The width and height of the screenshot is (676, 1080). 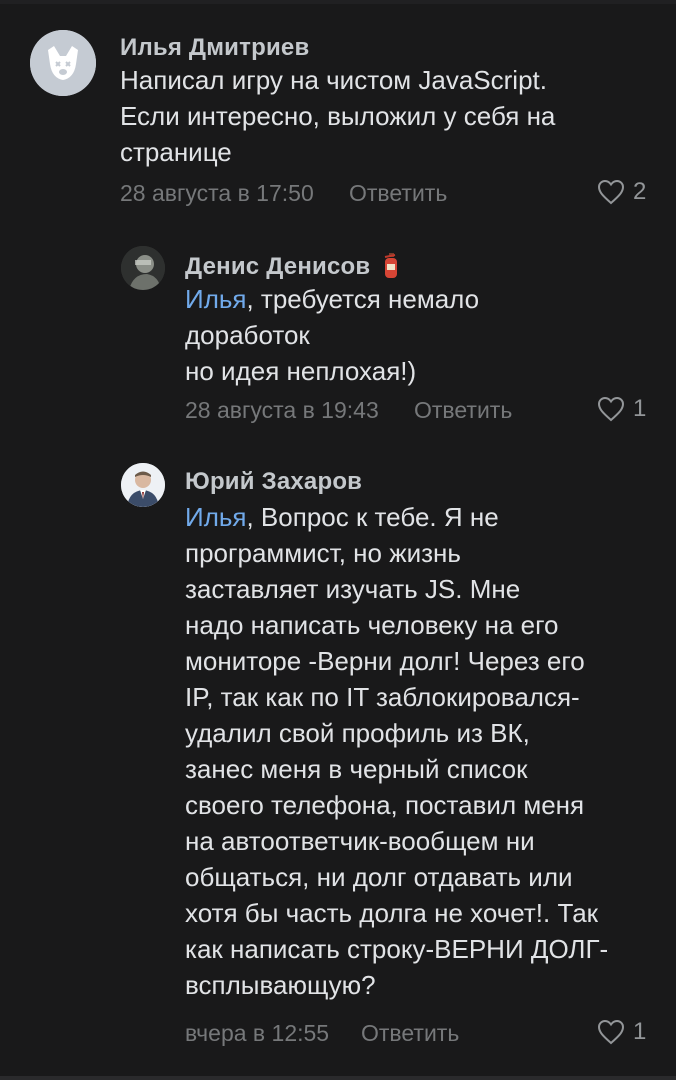 I want to click on text-line: Написал игру на чистом JavaScript., so click(x=333, y=80).